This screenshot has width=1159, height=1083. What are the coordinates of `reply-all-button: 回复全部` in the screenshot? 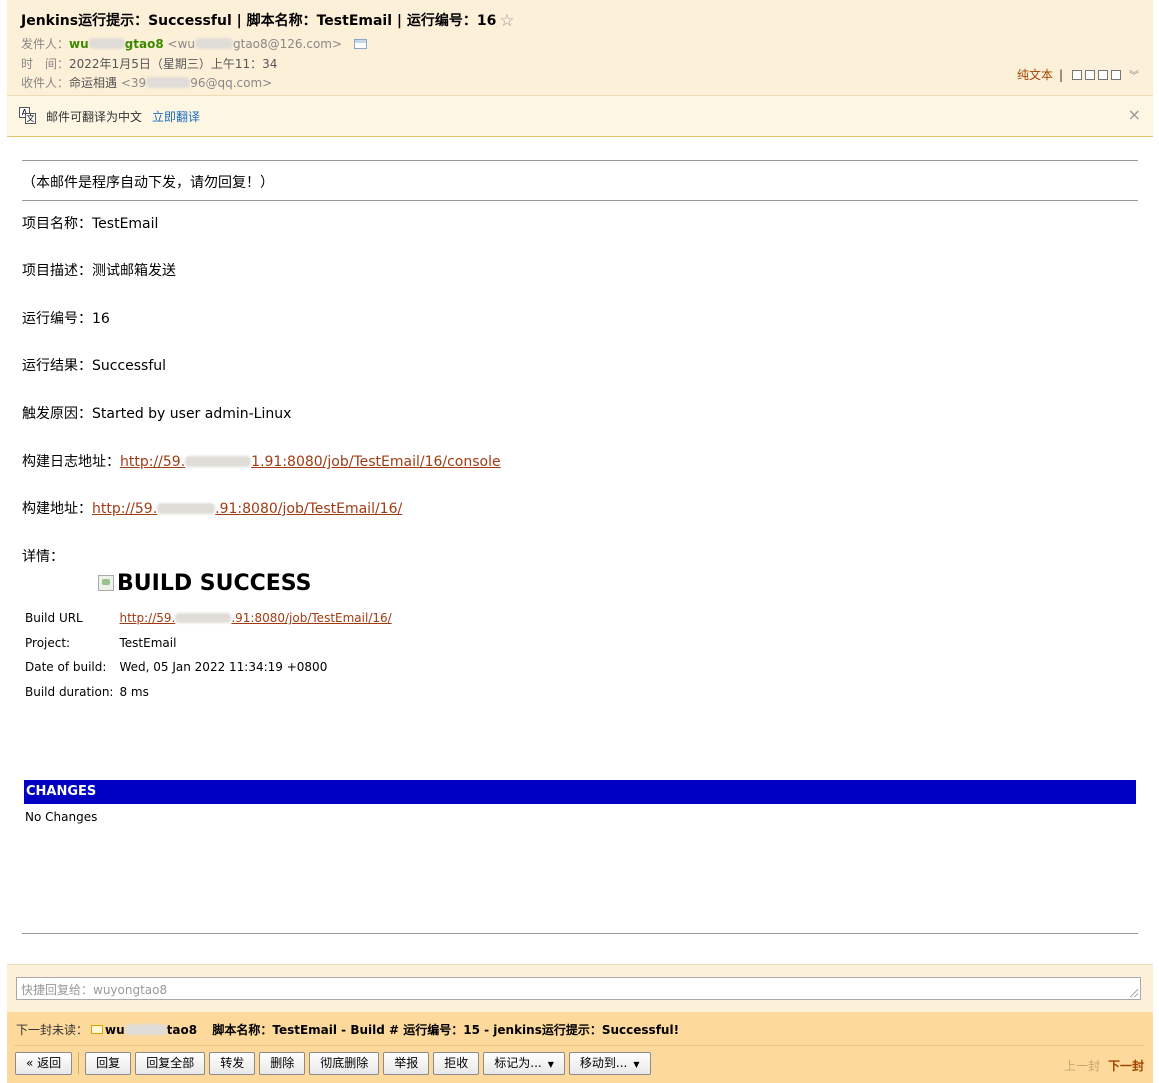 It's located at (170, 1063).